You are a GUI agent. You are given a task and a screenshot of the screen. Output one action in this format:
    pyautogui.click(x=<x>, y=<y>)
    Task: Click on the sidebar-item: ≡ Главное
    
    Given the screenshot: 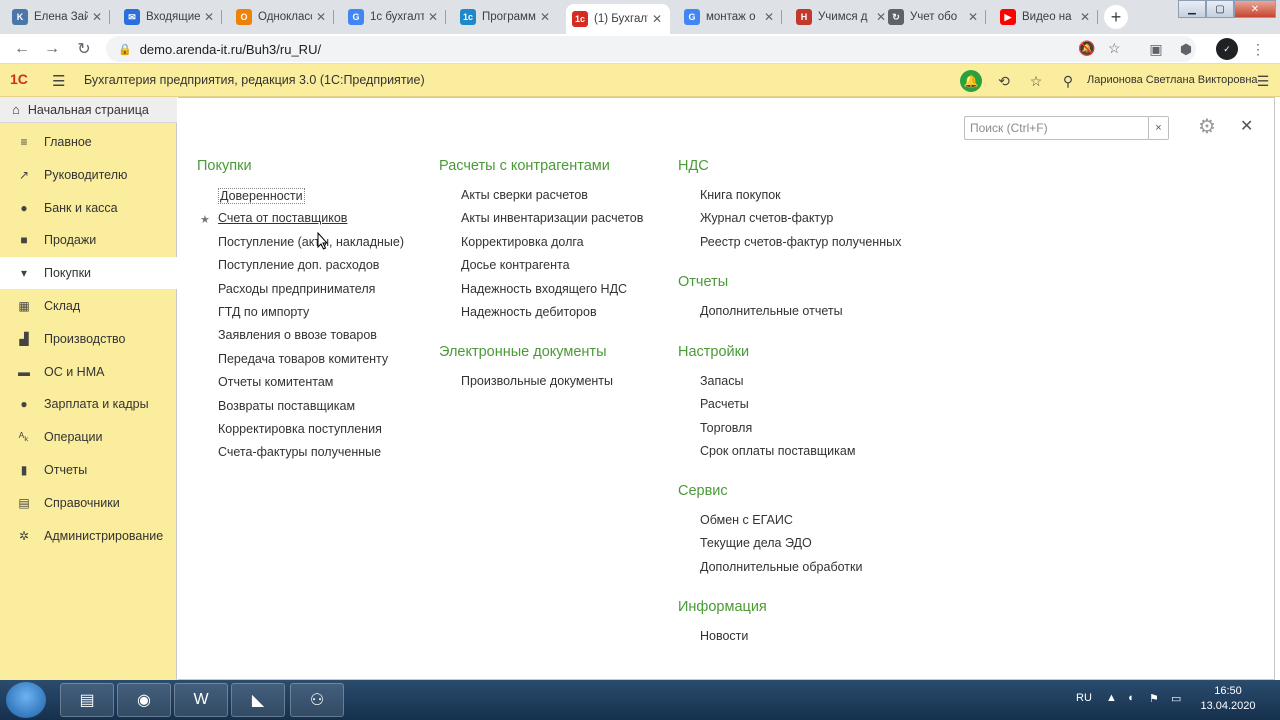 What is the action you would take?
    pyautogui.click(x=88, y=142)
    